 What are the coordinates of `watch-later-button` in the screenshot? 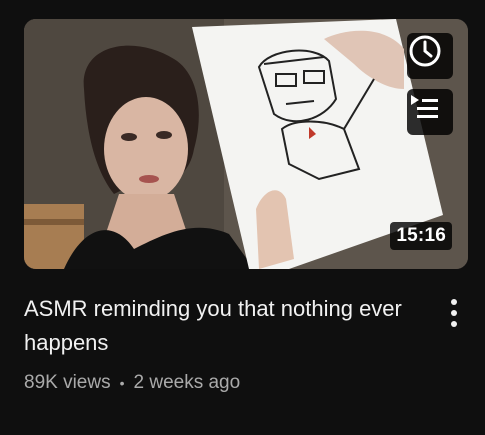 It's located at (430, 56).